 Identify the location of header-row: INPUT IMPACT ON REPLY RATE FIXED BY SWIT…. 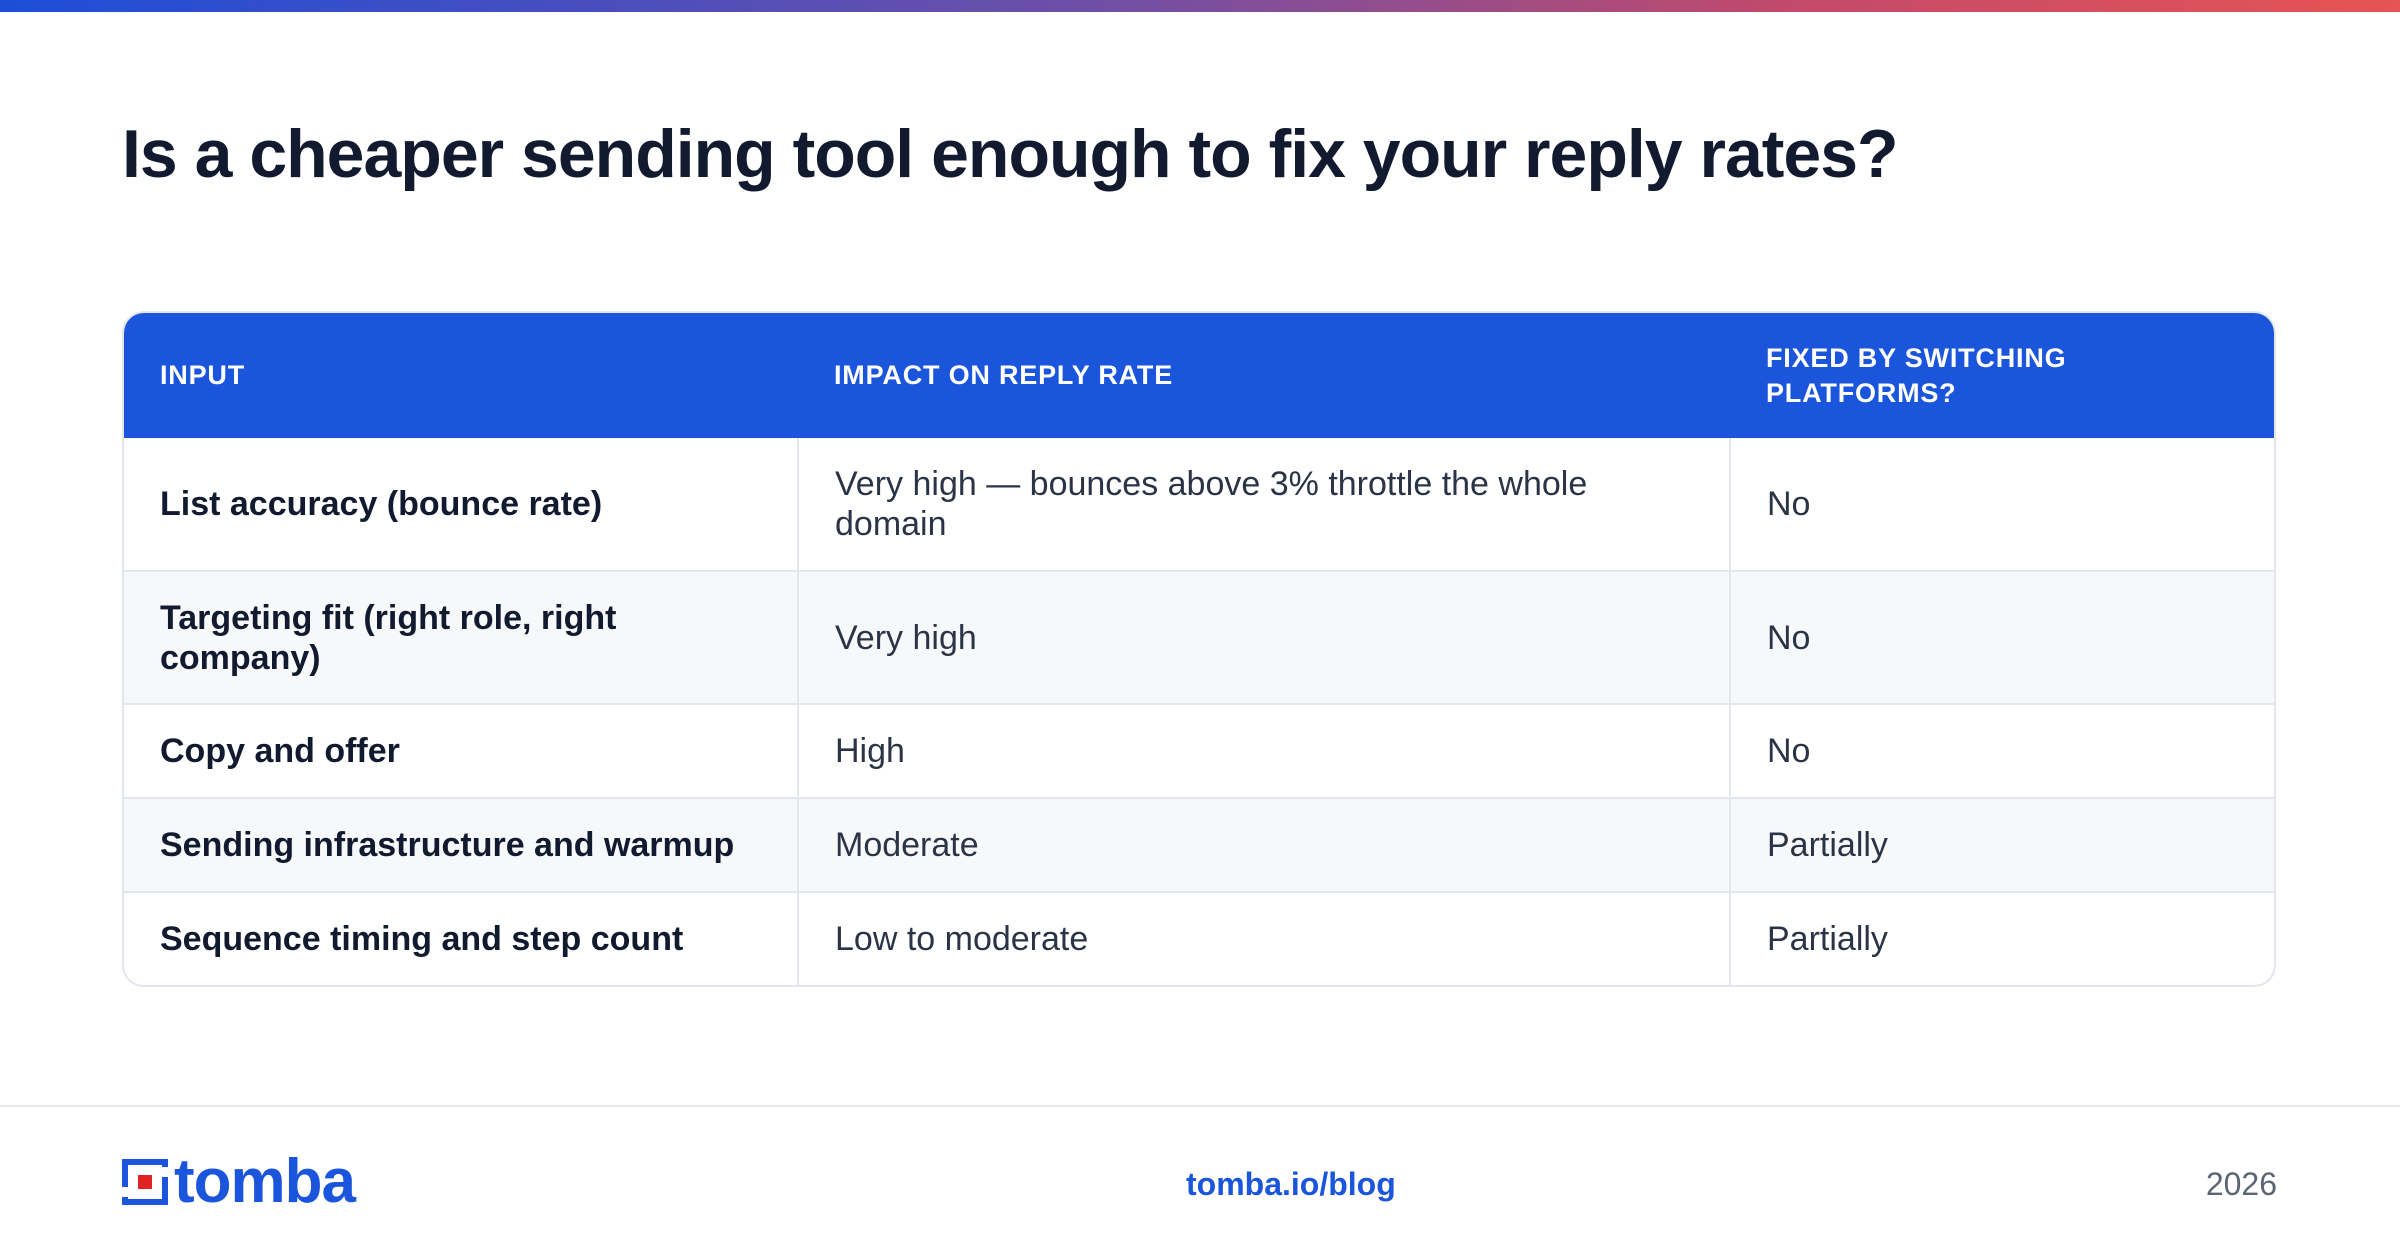
(1199, 375).